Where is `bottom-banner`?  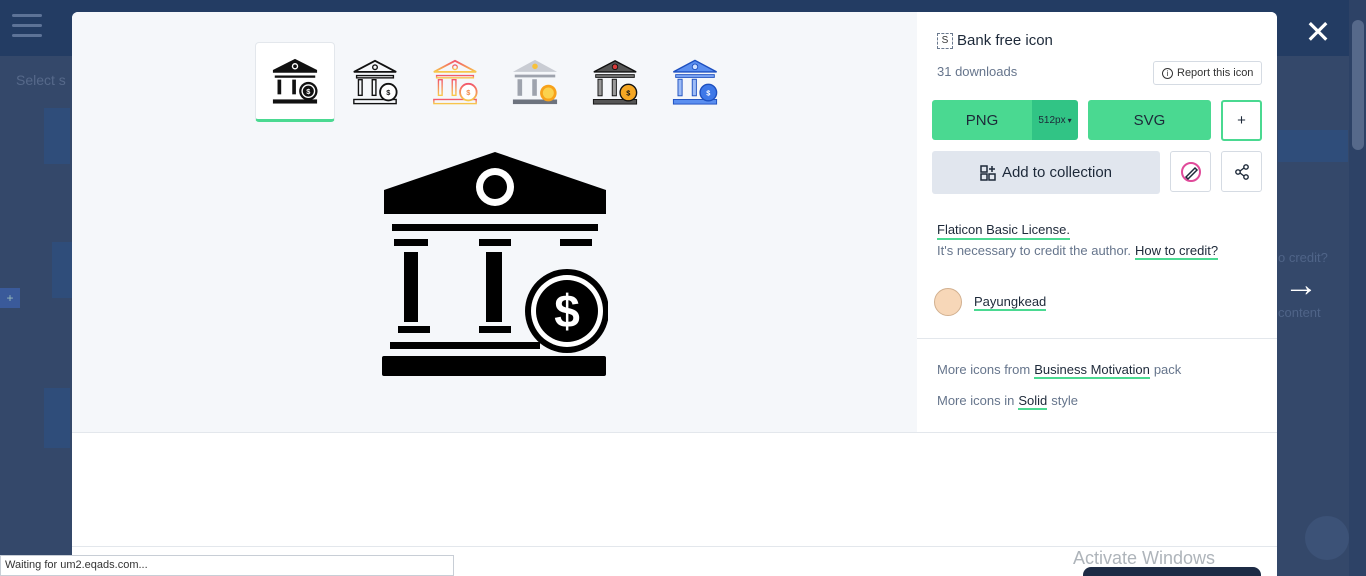
bottom-banner is located at coordinates (1172, 571).